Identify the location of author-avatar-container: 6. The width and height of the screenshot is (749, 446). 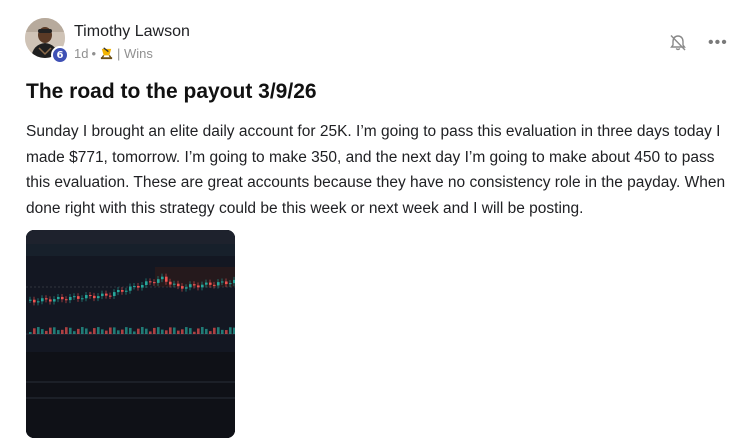
(47, 41).